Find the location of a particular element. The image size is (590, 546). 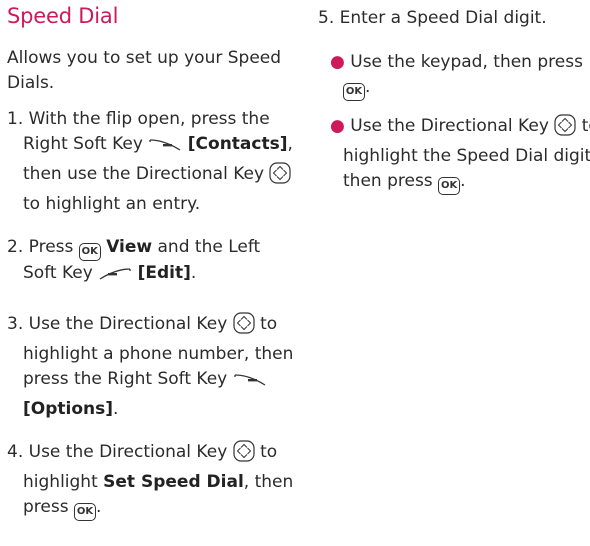

bullet-keypad: ● Use the keypad, then press OK. is located at coordinates (460, 75).